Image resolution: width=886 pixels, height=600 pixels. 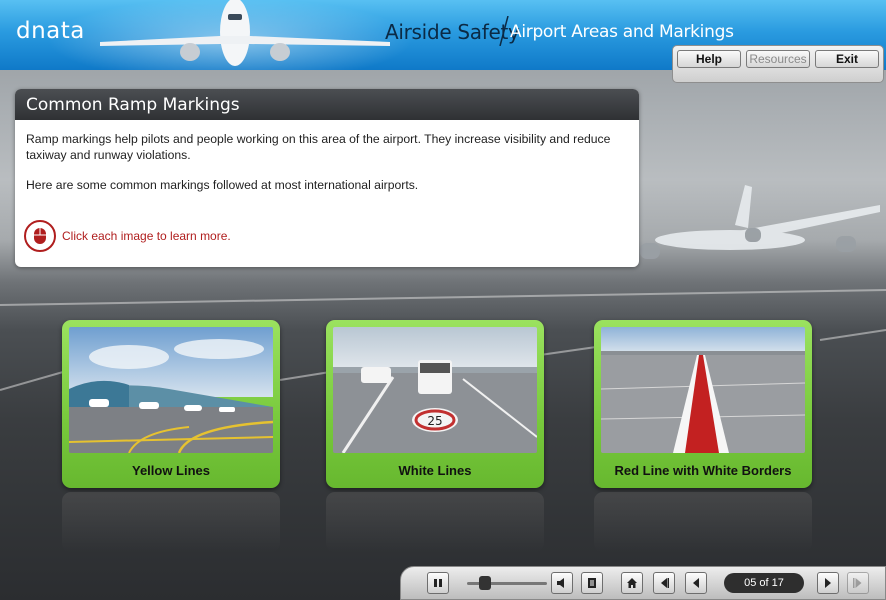 I want to click on white-lines-card: 25 White Lines, so click(x=435, y=404).